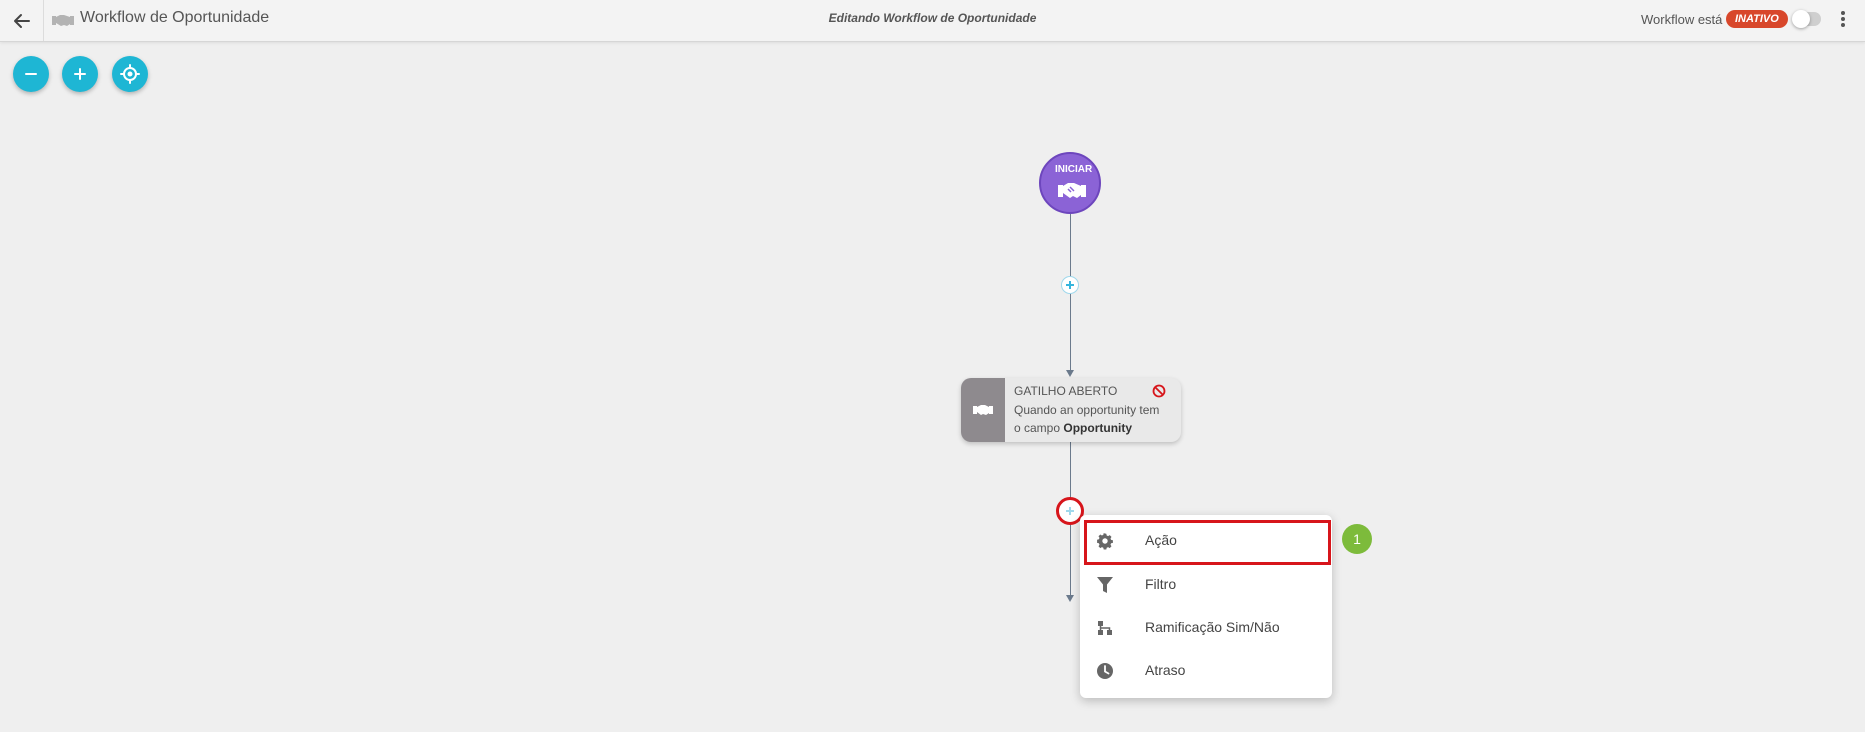 This screenshot has height=732, width=1865. Describe the element at coordinates (1801, 19) in the screenshot. I see `toggle-knob` at that location.